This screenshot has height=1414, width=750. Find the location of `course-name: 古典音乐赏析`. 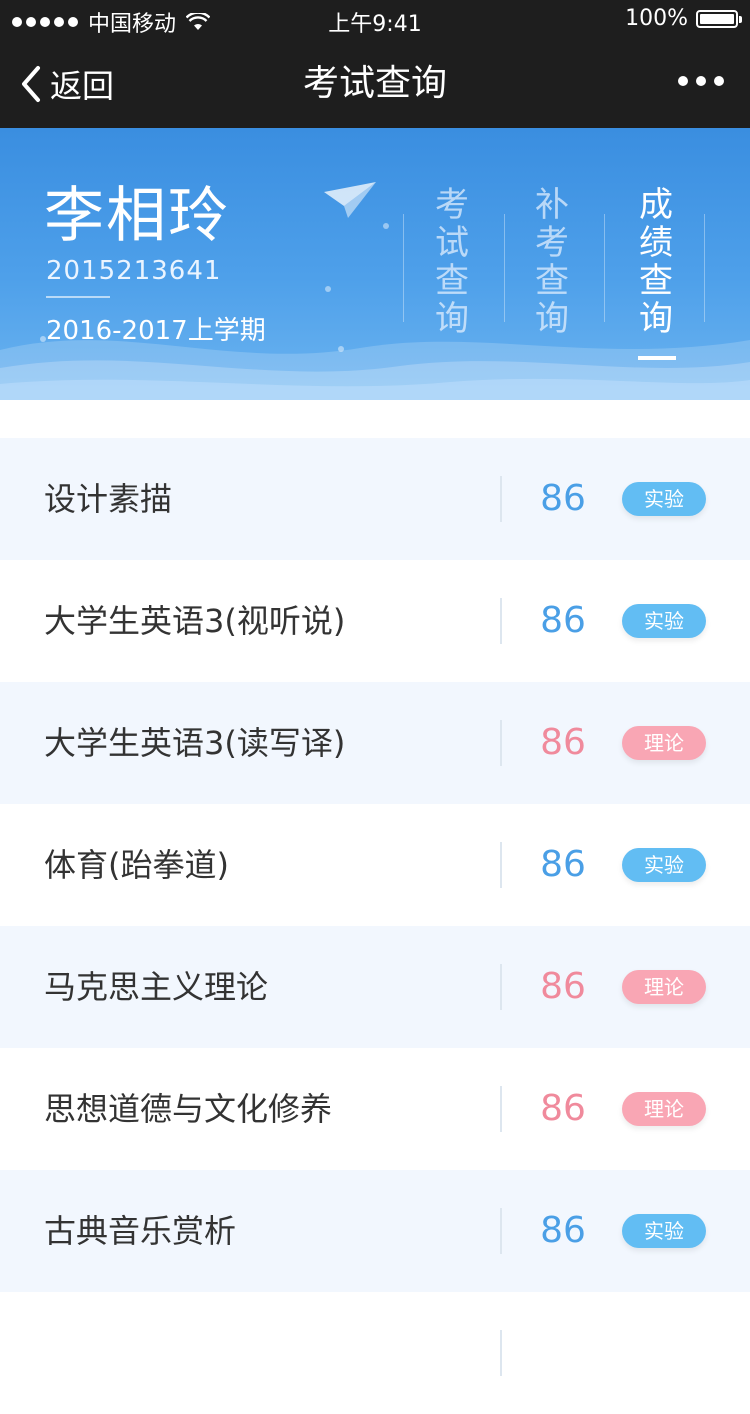

course-name: 古典音乐赏析 is located at coordinates (140, 1231).